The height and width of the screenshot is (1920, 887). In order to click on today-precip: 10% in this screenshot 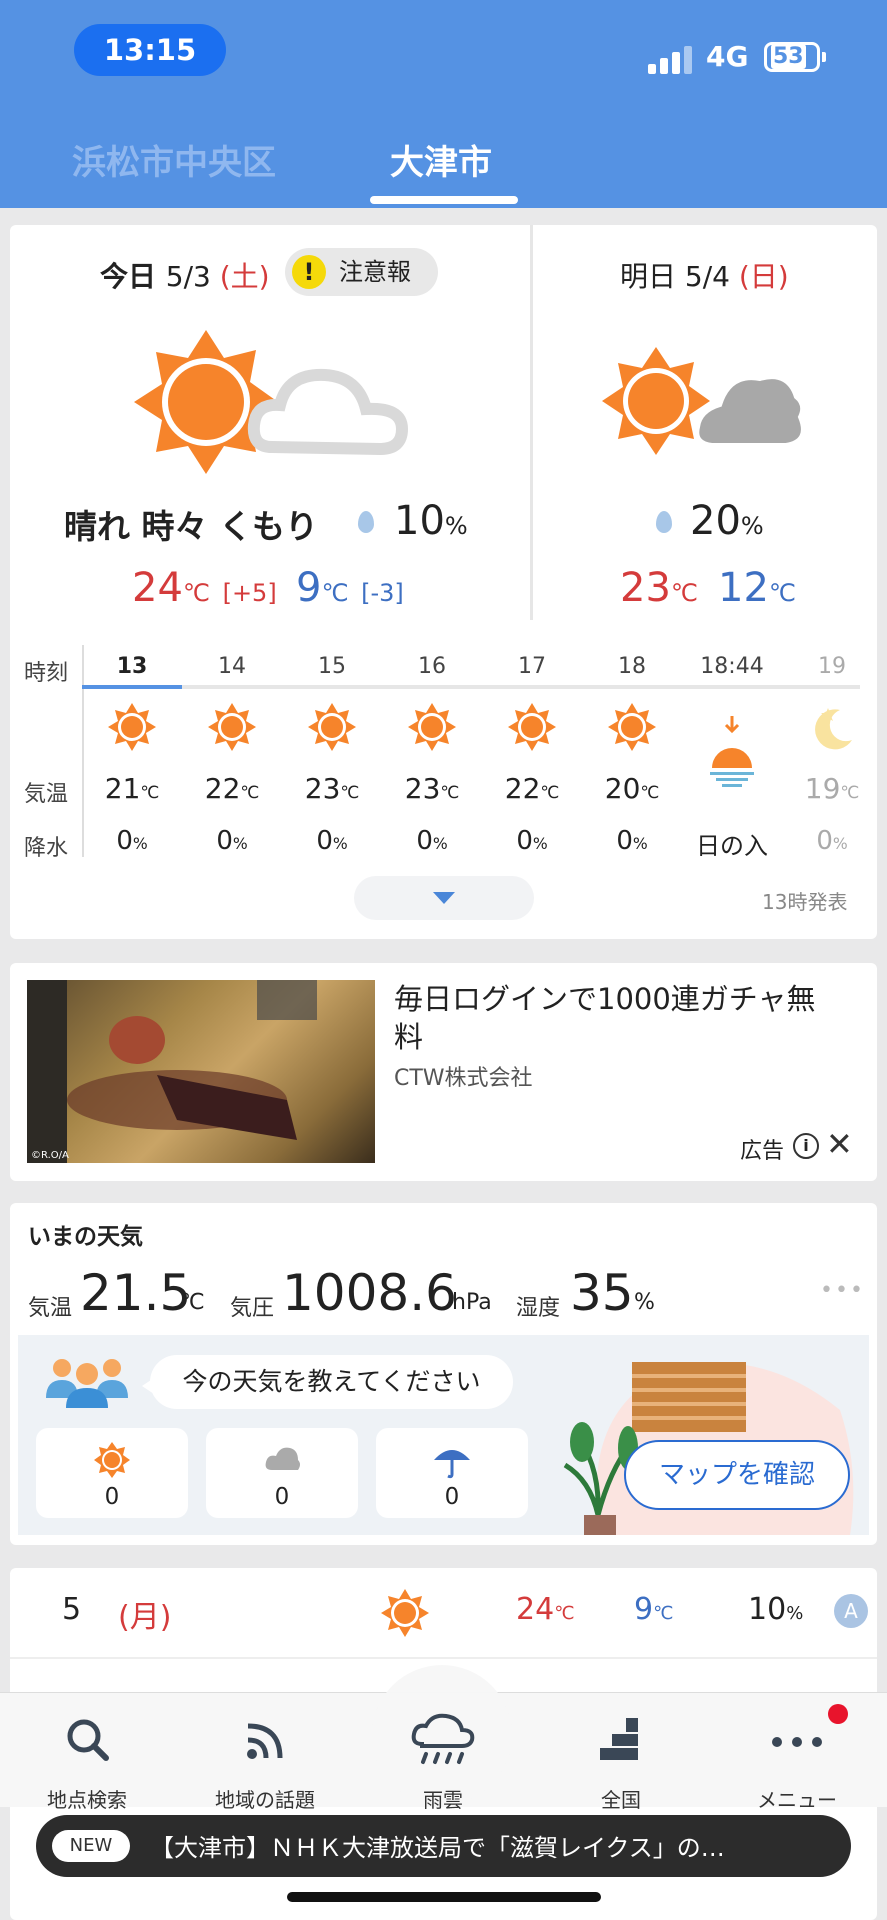, I will do `click(431, 521)`.